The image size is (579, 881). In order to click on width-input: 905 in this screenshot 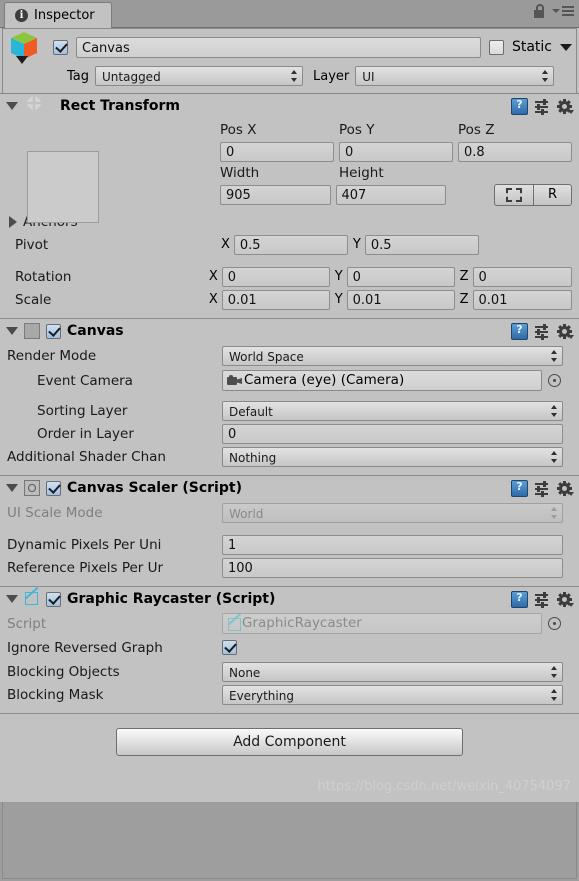, I will do `click(275, 194)`.